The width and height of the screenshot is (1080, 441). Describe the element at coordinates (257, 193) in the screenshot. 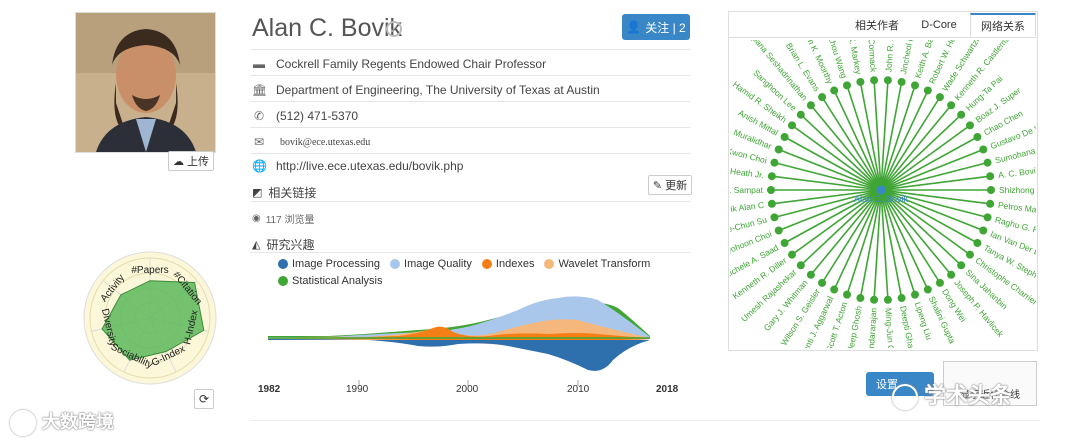

I see `link-icon: ◩` at that location.